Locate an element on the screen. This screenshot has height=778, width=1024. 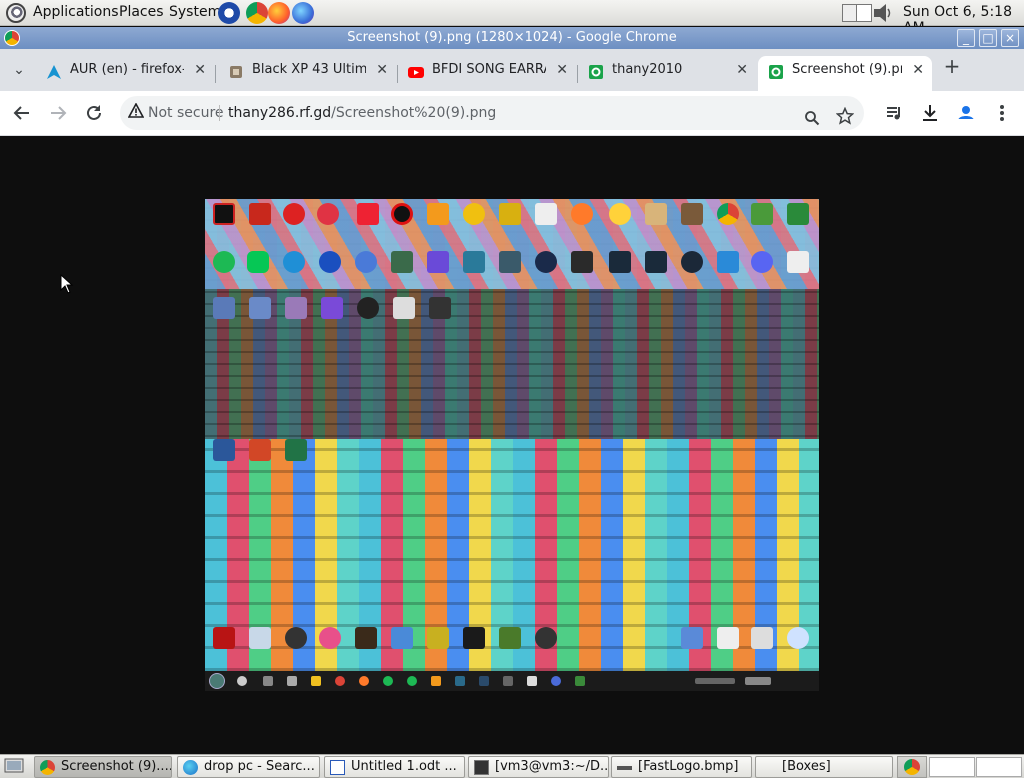
filezilla-icon is located at coordinates (260, 214).